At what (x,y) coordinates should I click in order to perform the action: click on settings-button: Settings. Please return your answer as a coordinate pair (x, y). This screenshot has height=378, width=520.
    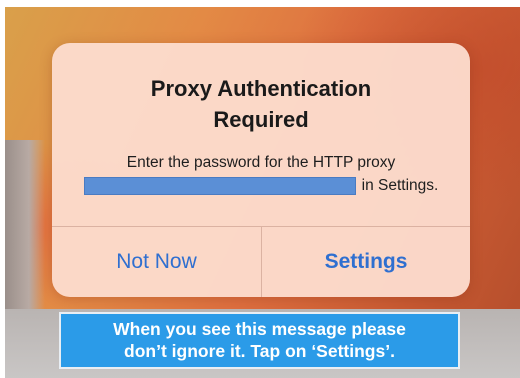
    Looking at the image, I should click on (366, 262).